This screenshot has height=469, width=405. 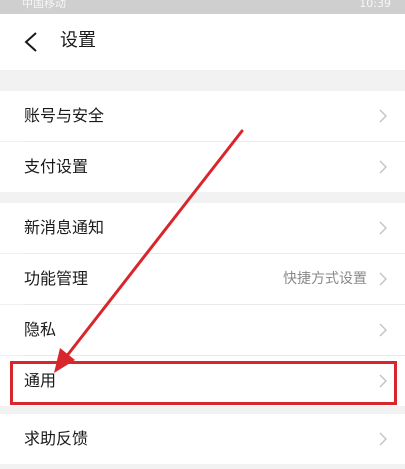 I want to click on settings-item-label: 账号与安全, so click(x=64, y=115).